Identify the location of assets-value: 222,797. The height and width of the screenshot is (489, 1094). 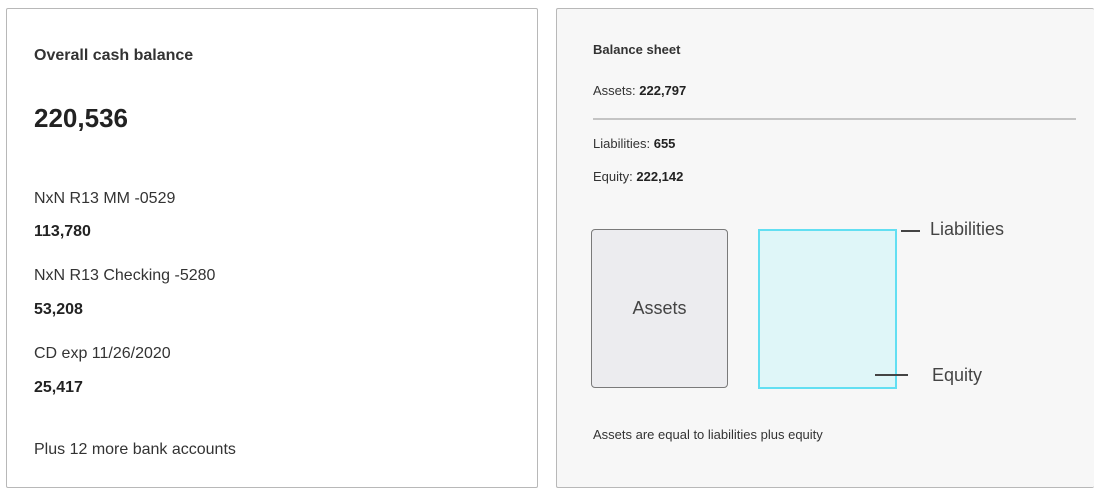
(663, 90).